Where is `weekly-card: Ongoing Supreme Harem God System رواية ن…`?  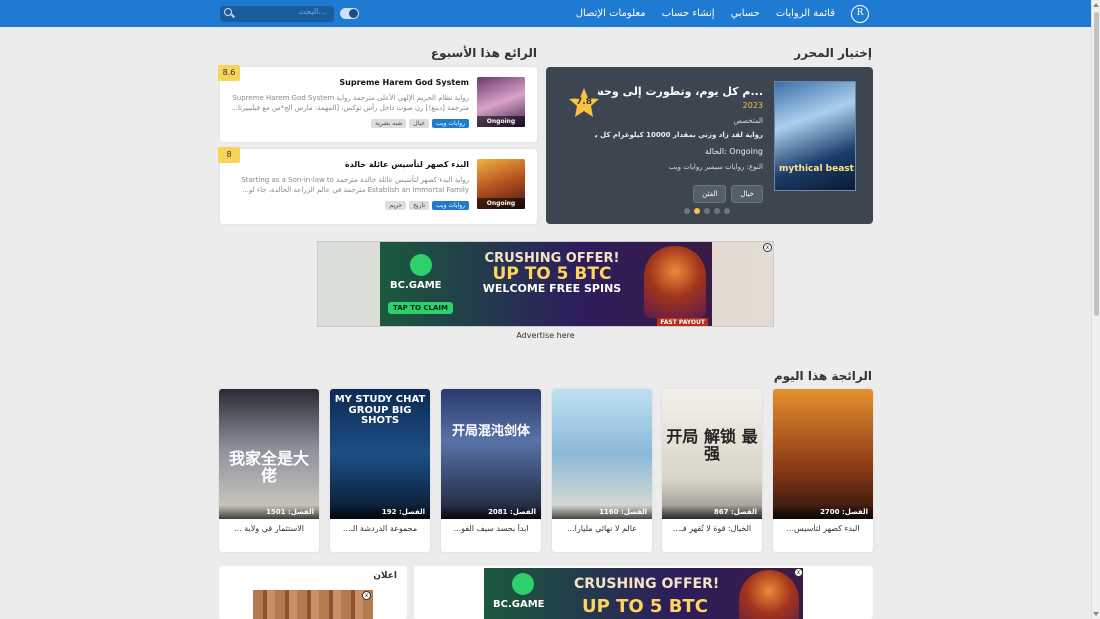
weekly-card: Ongoing Supreme Harem God System رواية ن… is located at coordinates (377, 103).